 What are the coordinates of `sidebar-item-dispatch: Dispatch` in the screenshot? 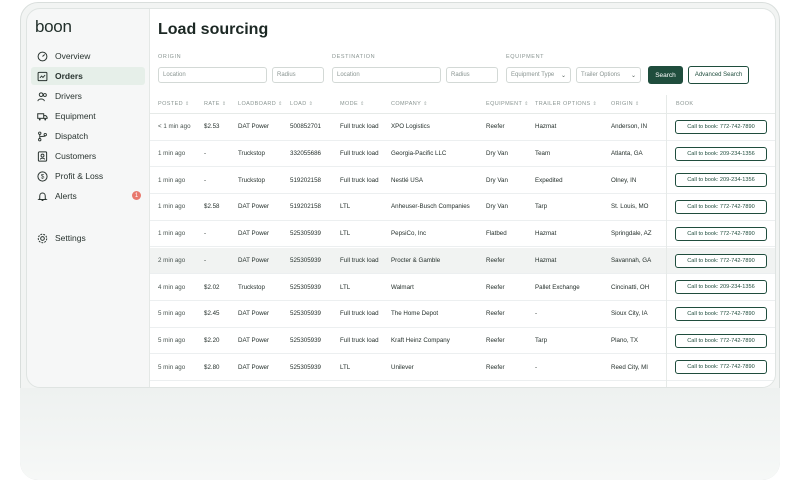 It's located at (88, 136).